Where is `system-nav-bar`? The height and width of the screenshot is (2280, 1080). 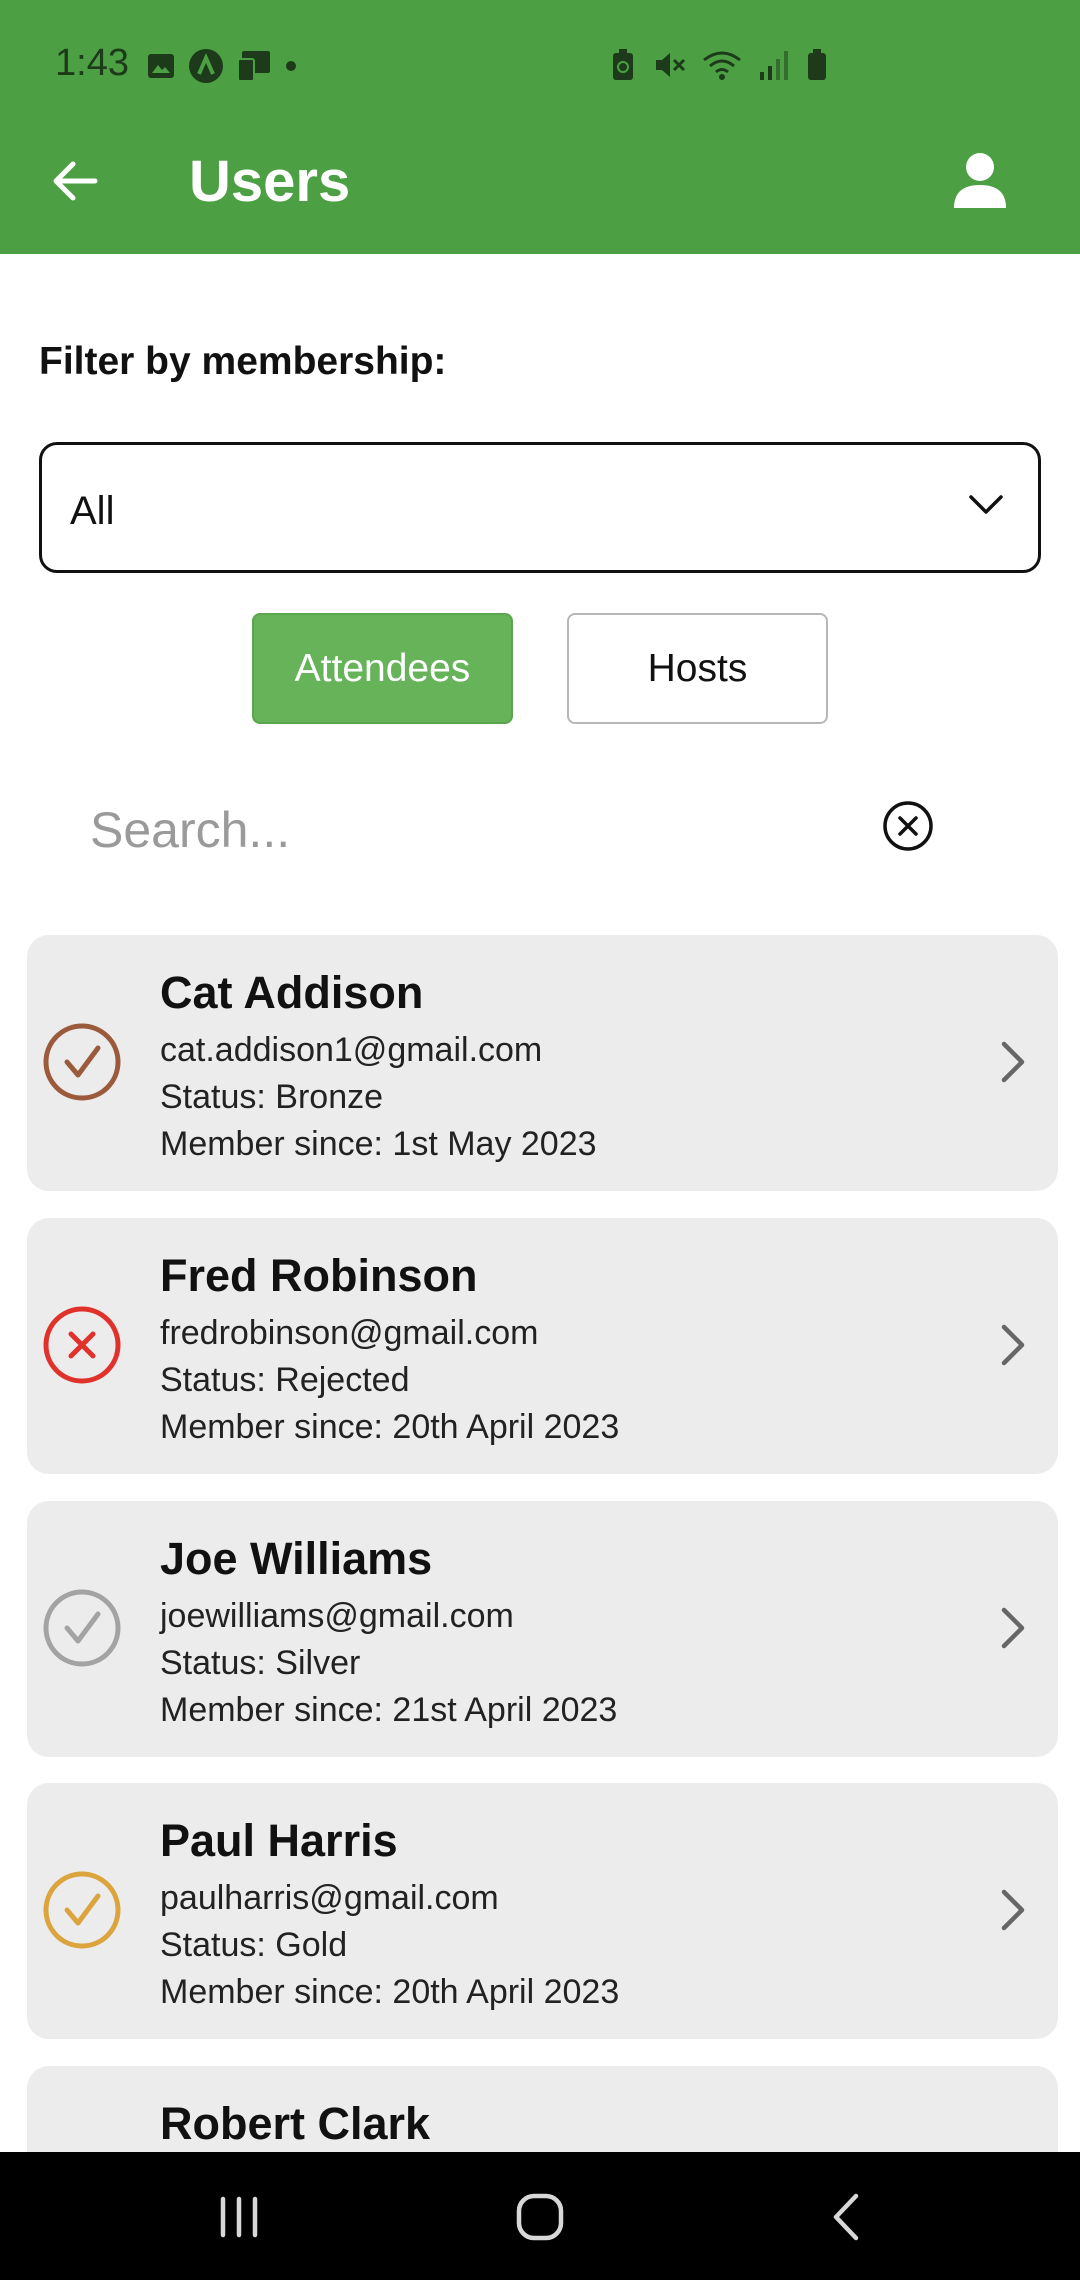 system-nav-bar is located at coordinates (540, 2216).